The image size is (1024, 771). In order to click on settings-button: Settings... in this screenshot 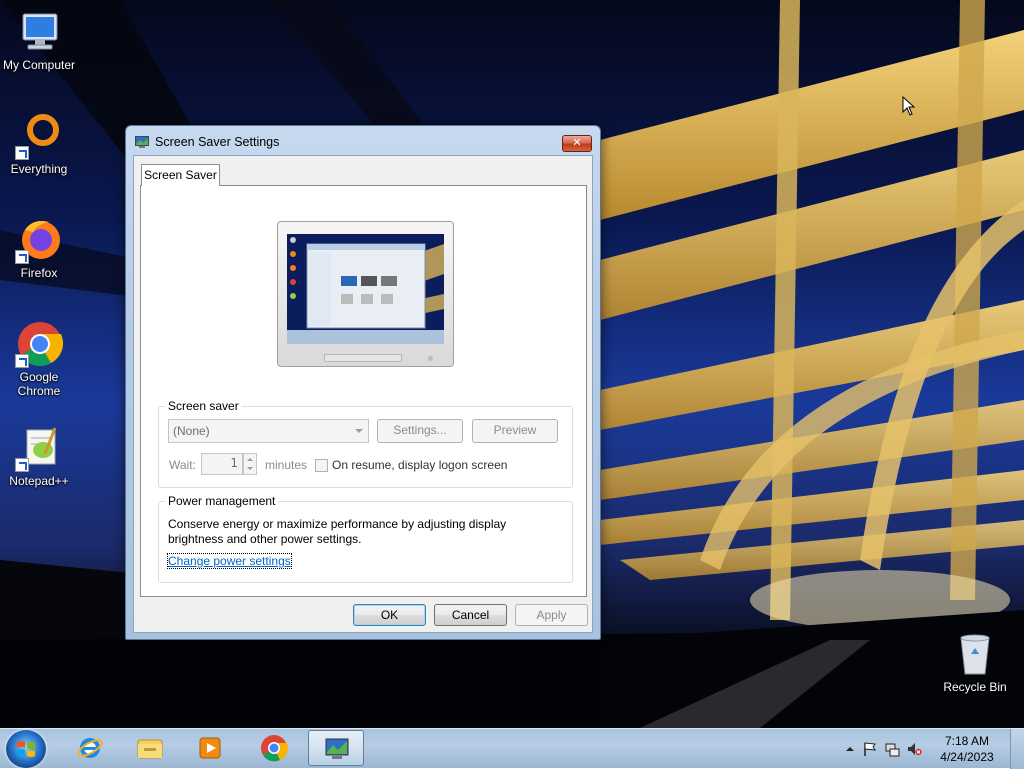, I will do `click(420, 431)`.